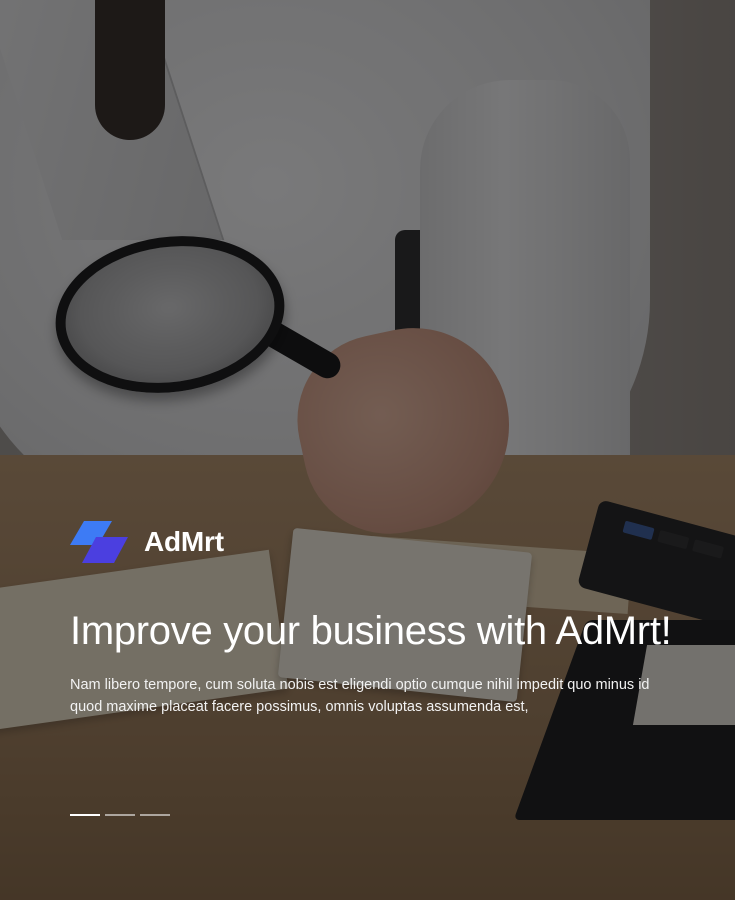  What do you see at coordinates (184, 541) in the screenshot?
I see `brand-name: AdMrt` at bounding box center [184, 541].